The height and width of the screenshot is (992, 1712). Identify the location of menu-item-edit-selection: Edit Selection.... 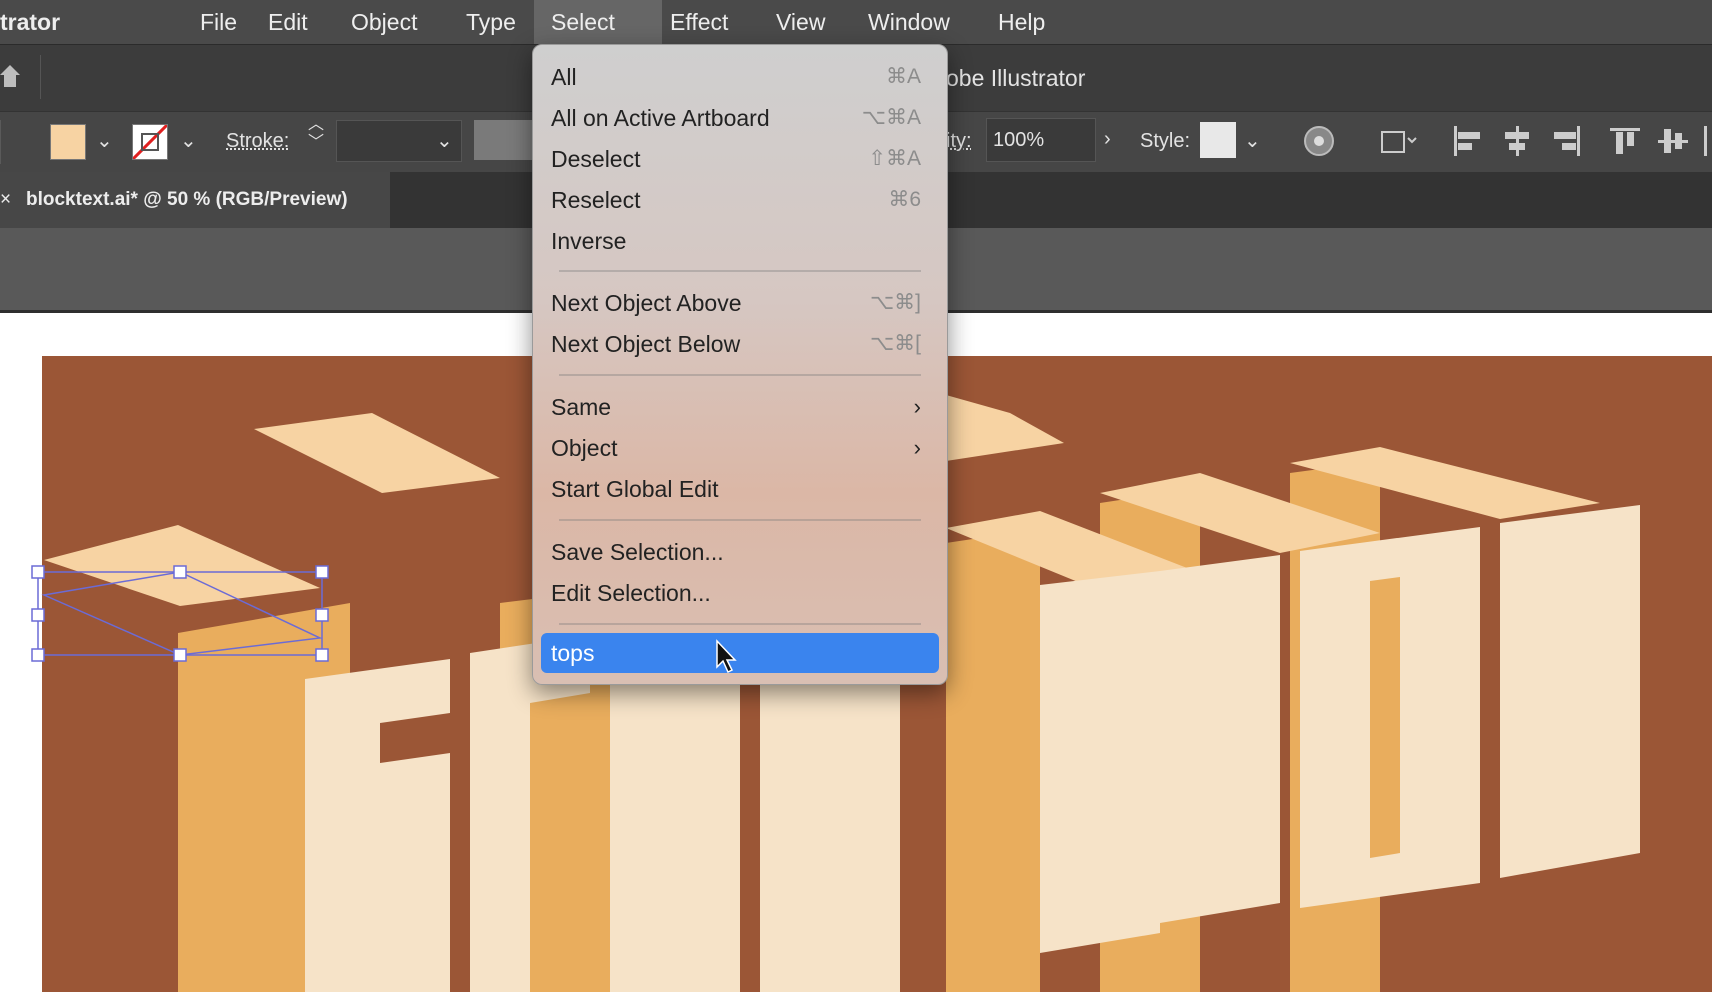
(740, 593).